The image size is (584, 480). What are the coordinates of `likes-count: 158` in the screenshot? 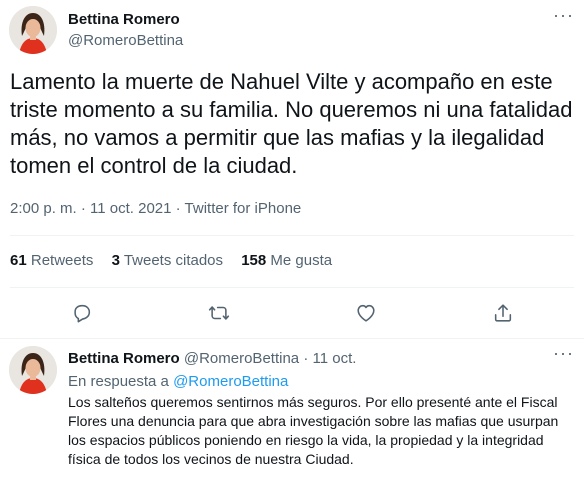 It's located at (254, 260).